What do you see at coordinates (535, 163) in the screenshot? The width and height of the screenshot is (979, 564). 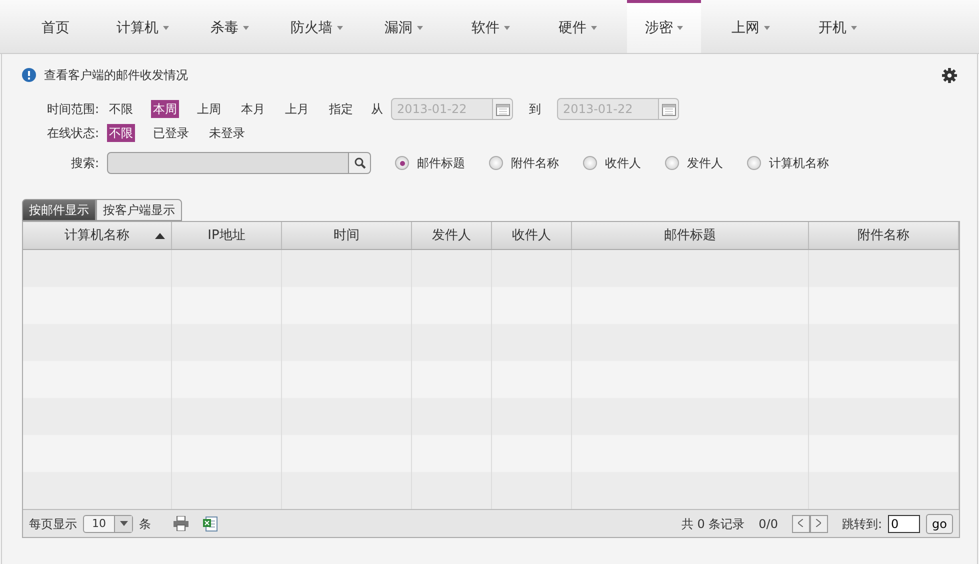 I see `radio-label: 附件名称` at bounding box center [535, 163].